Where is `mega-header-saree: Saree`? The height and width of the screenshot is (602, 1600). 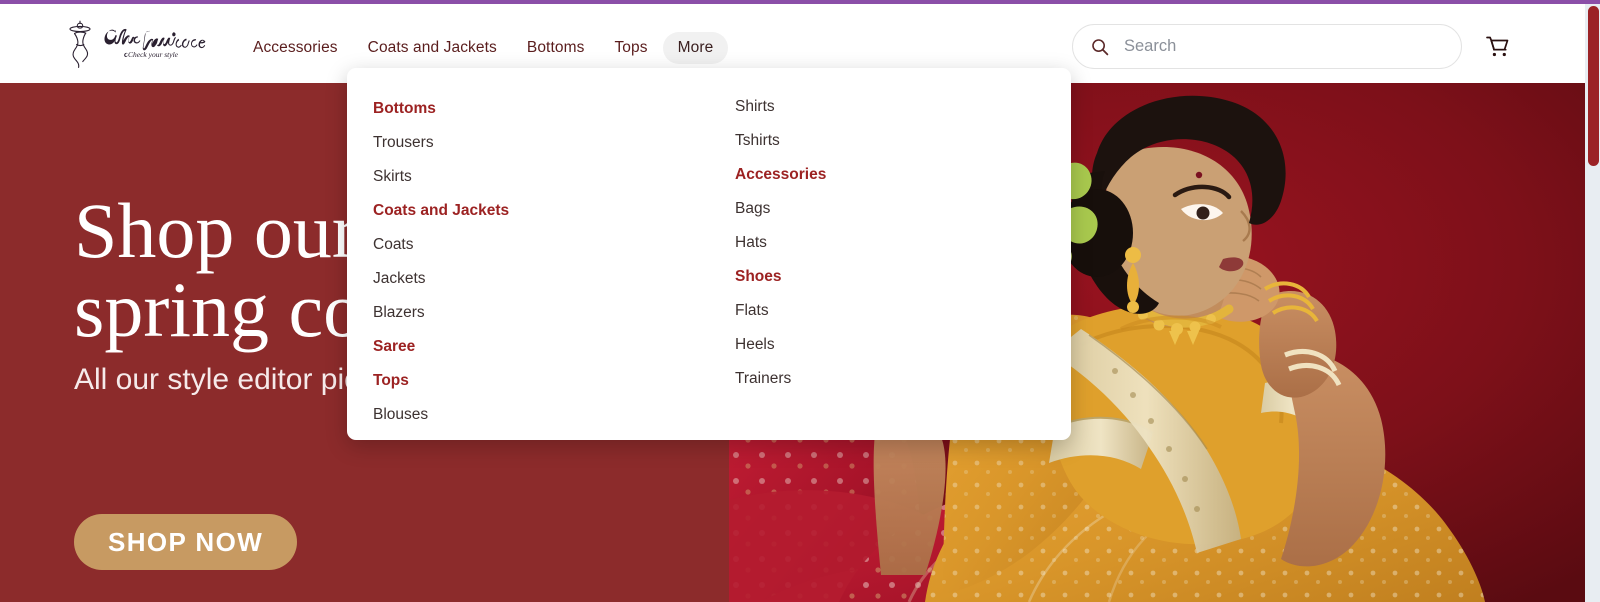
mega-header-saree: Saree is located at coordinates (541, 347).